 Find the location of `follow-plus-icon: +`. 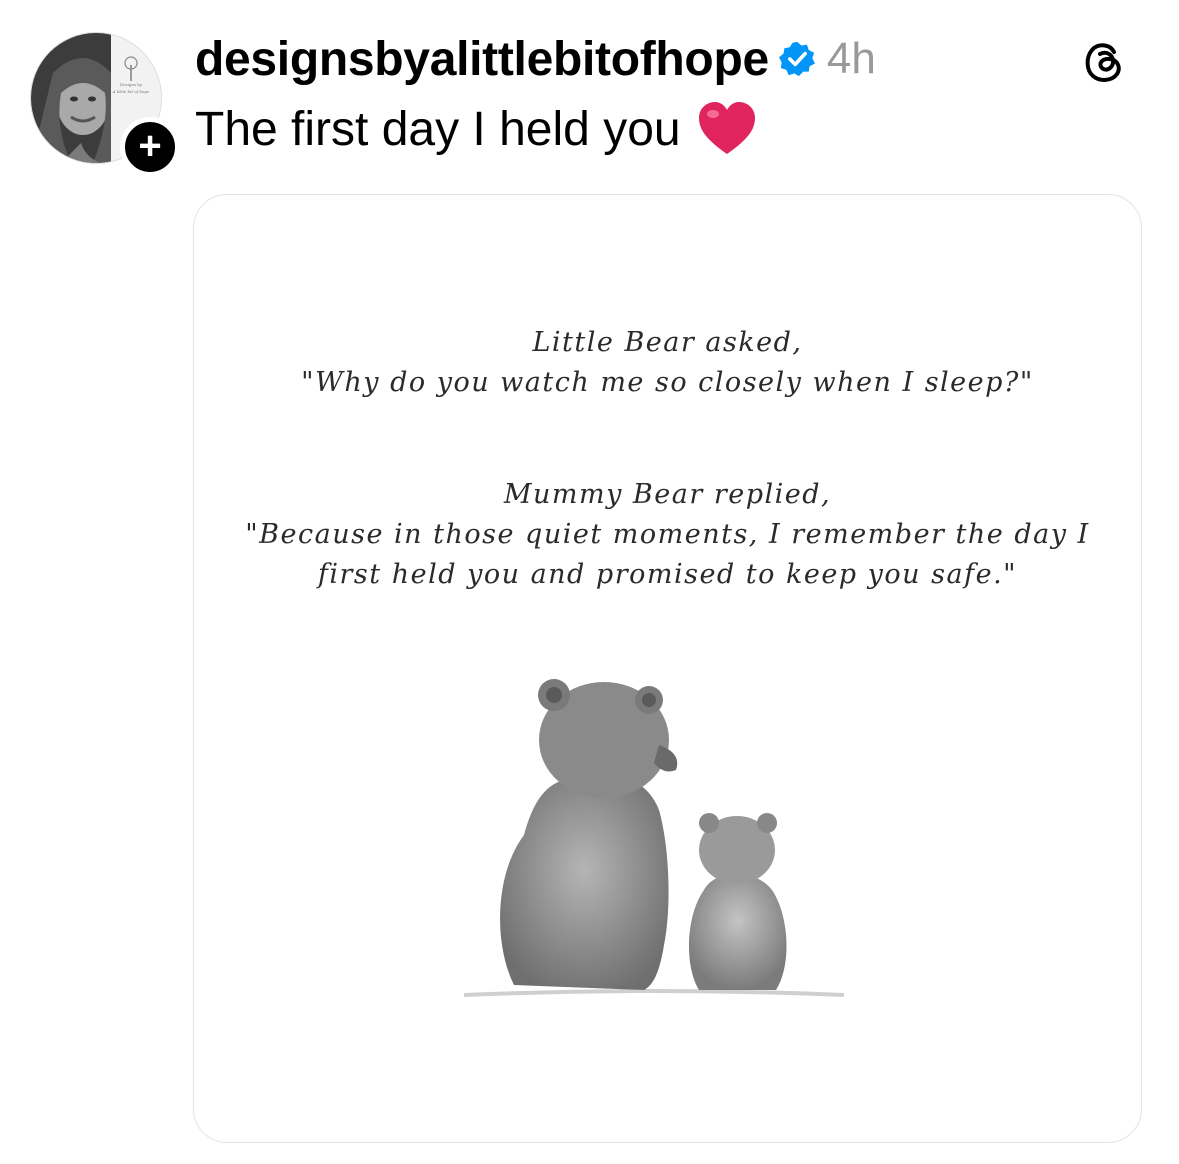

follow-plus-icon: + is located at coordinates (150, 147).